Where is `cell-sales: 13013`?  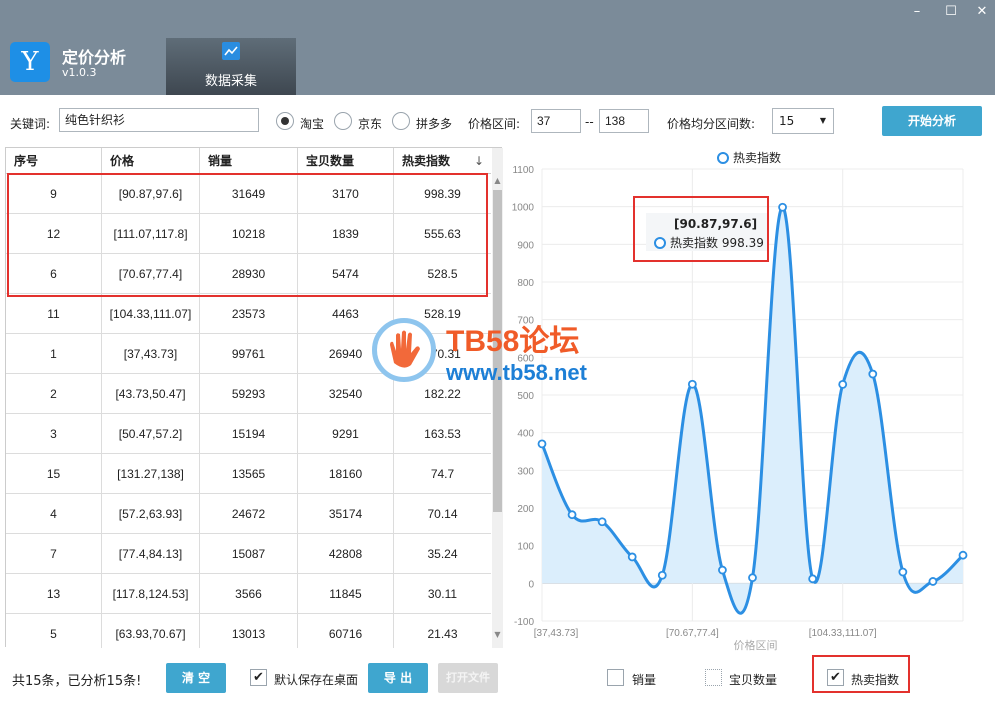
cell-sales: 13013 is located at coordinates (249, 631).